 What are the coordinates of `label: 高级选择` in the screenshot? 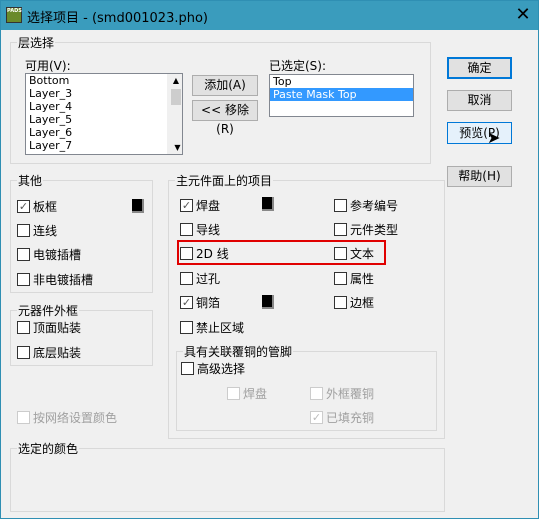 It's located at (221, 369).